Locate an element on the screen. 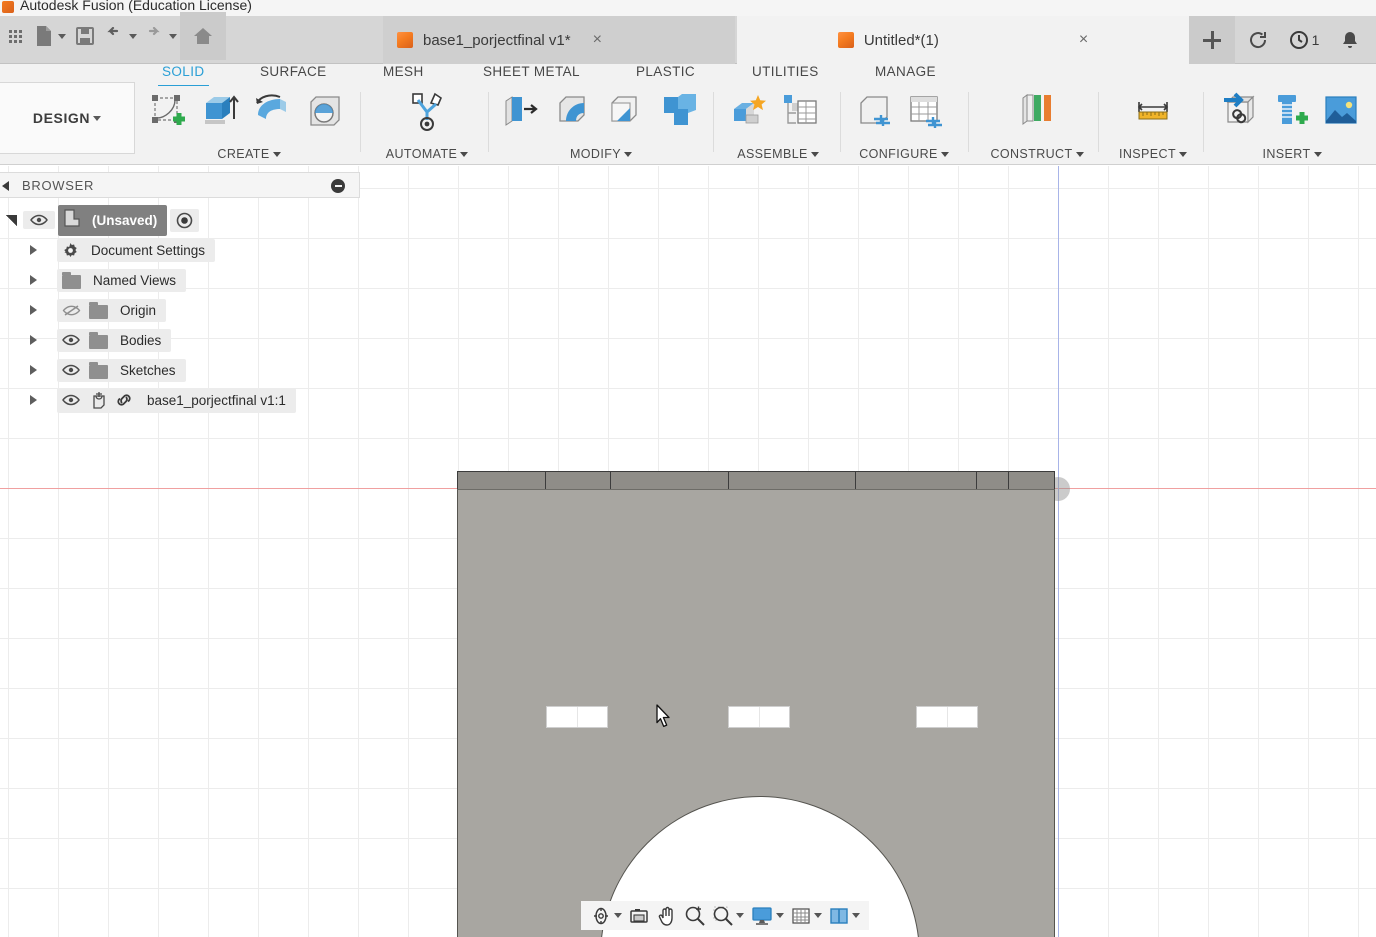 The height and width of the screenshot is (937, 1376). minimize-panel-icon is located at coordinates (338, 186).